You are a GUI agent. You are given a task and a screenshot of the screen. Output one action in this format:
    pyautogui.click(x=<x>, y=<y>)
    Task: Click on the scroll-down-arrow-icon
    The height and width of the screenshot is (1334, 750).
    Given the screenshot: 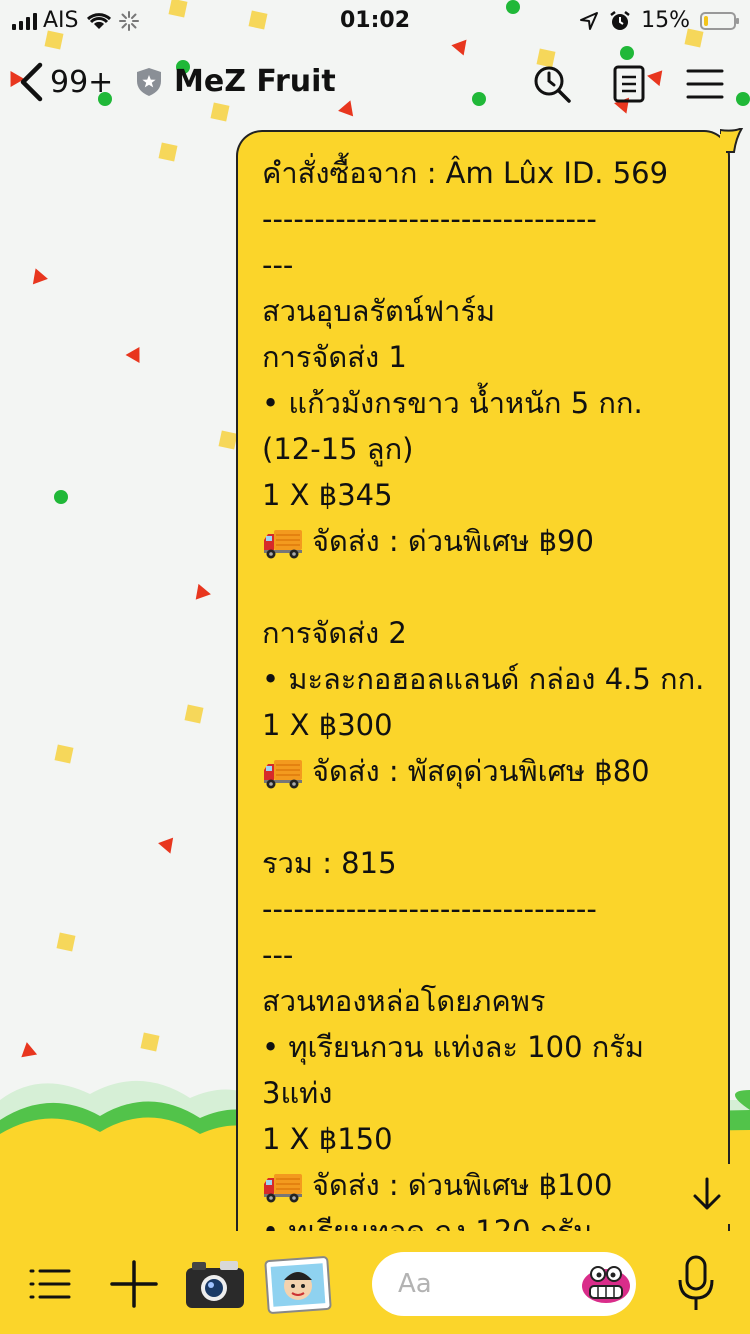 What is the action you would take?
    pyautogui.click(x=707, y=1193)
    